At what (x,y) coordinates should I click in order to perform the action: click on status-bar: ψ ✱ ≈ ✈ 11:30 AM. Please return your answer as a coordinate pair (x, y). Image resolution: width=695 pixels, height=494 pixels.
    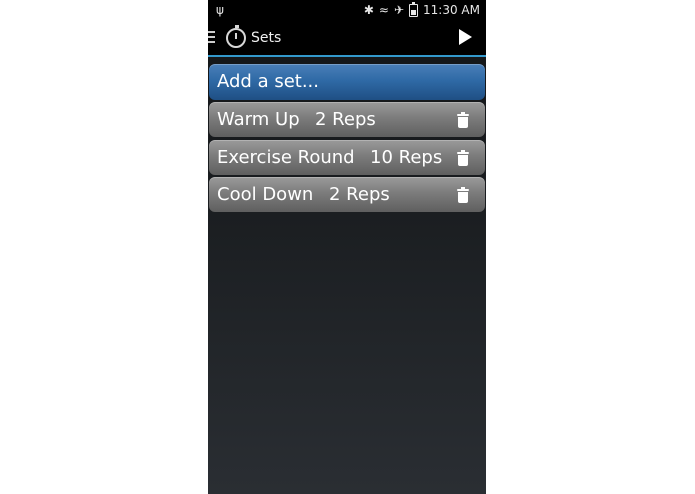
    Looking at the image, I should click on (347, 10).